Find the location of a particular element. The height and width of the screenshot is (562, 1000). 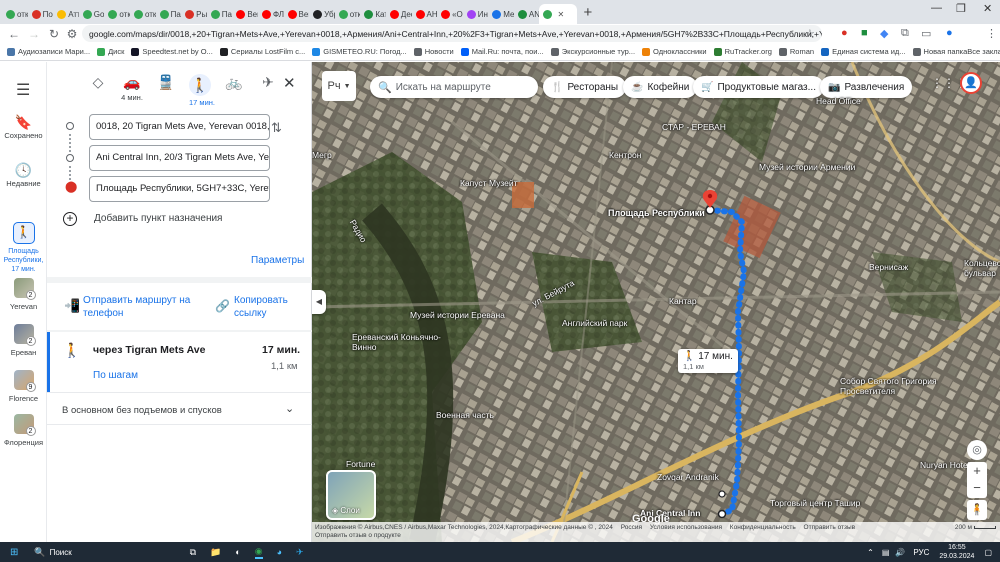

swap-icon: ⇅ is located at coordinates (276, 128).